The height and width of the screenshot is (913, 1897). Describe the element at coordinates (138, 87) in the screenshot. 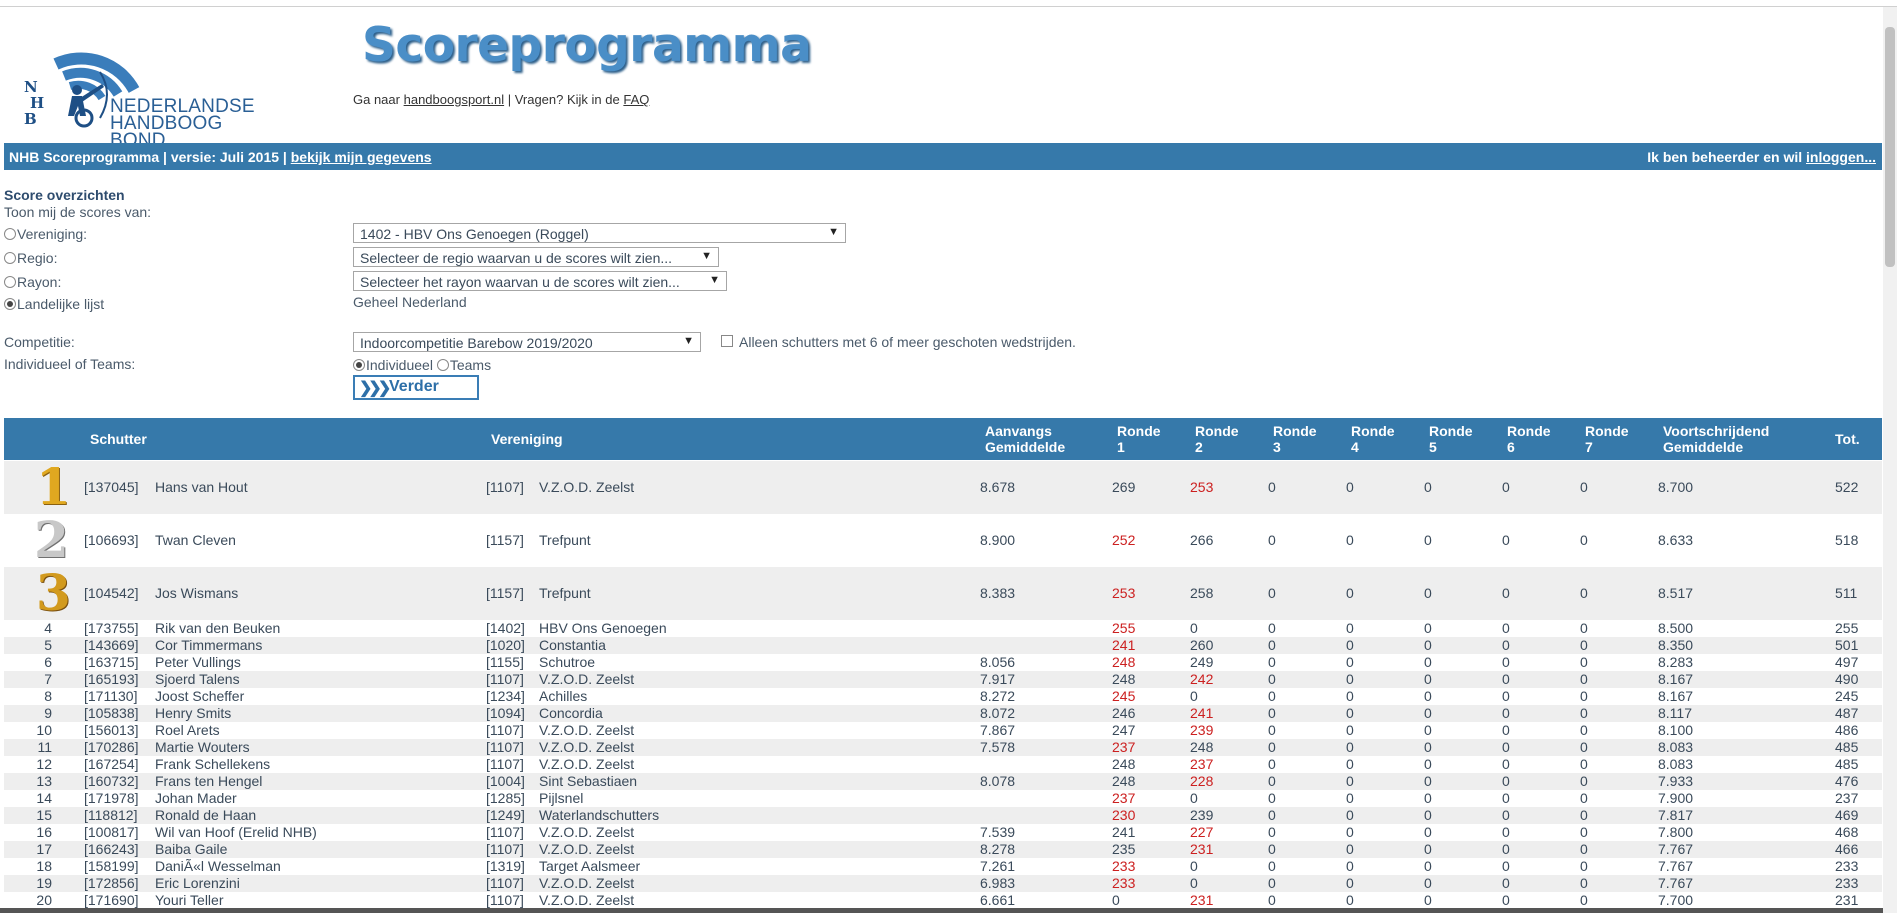

I see `nhb-logo: N H B NEDERLANDSE HANDBOOG BOND` at that location.